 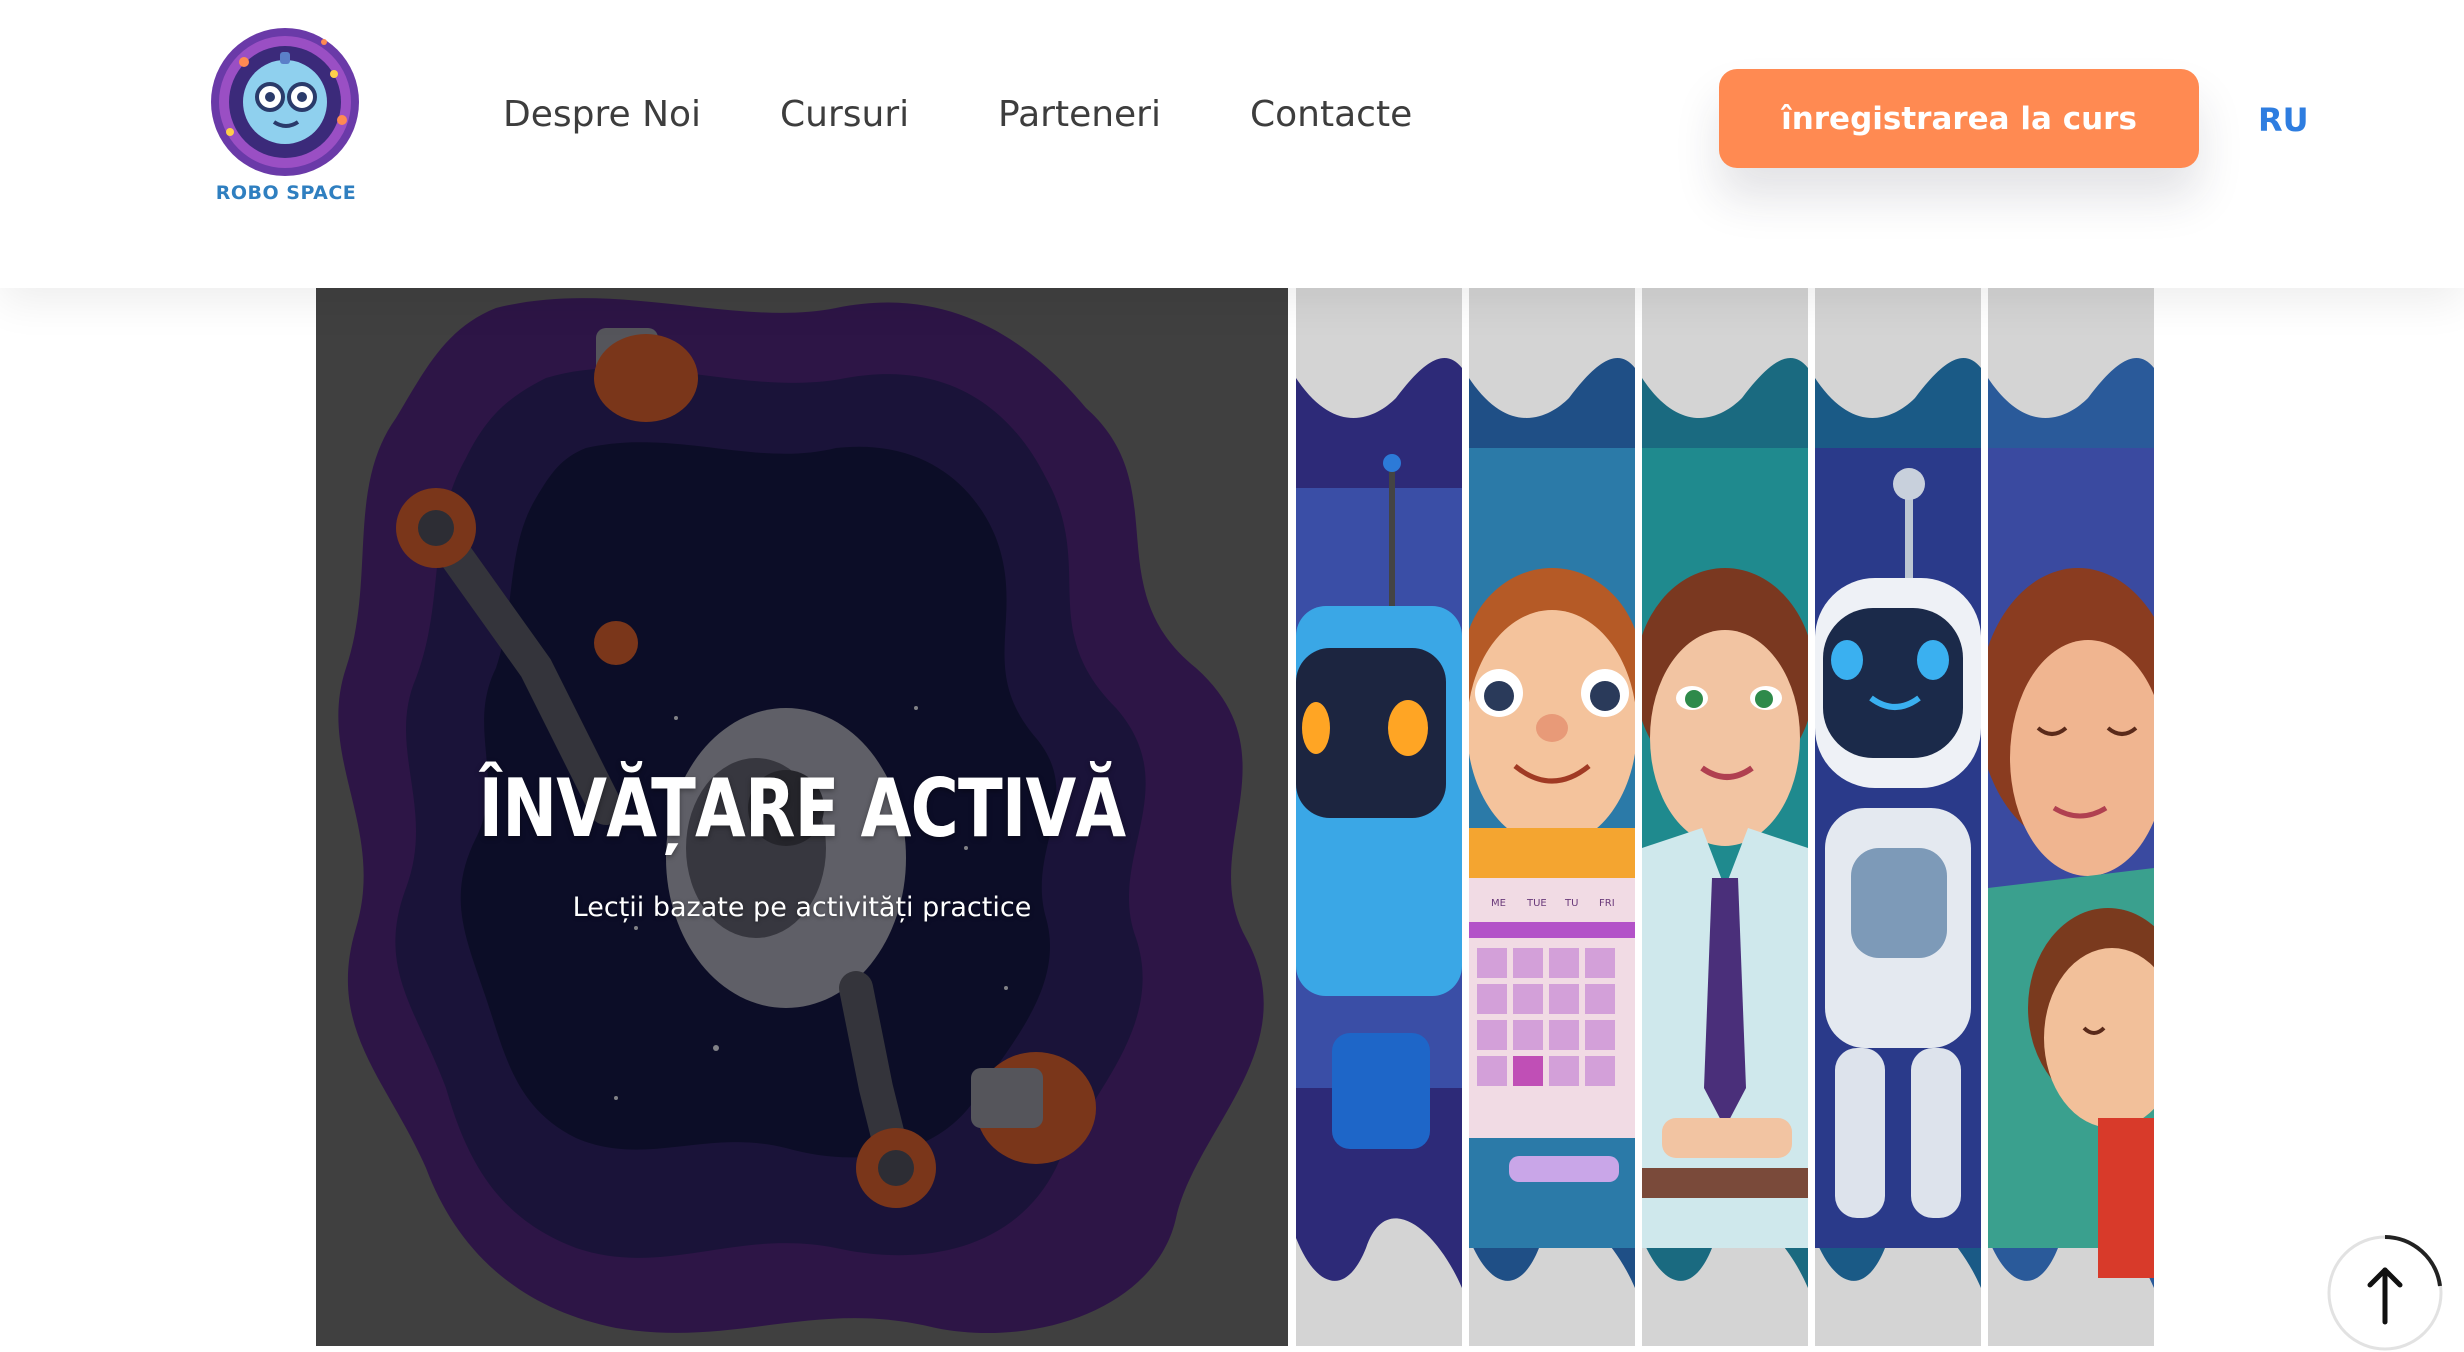 What do you see at coordinates (802, 808) in the screenshot?
I see `hero-title: ÎNVĂȚARE ACTIVĂ` at bounding box center [802, 808].